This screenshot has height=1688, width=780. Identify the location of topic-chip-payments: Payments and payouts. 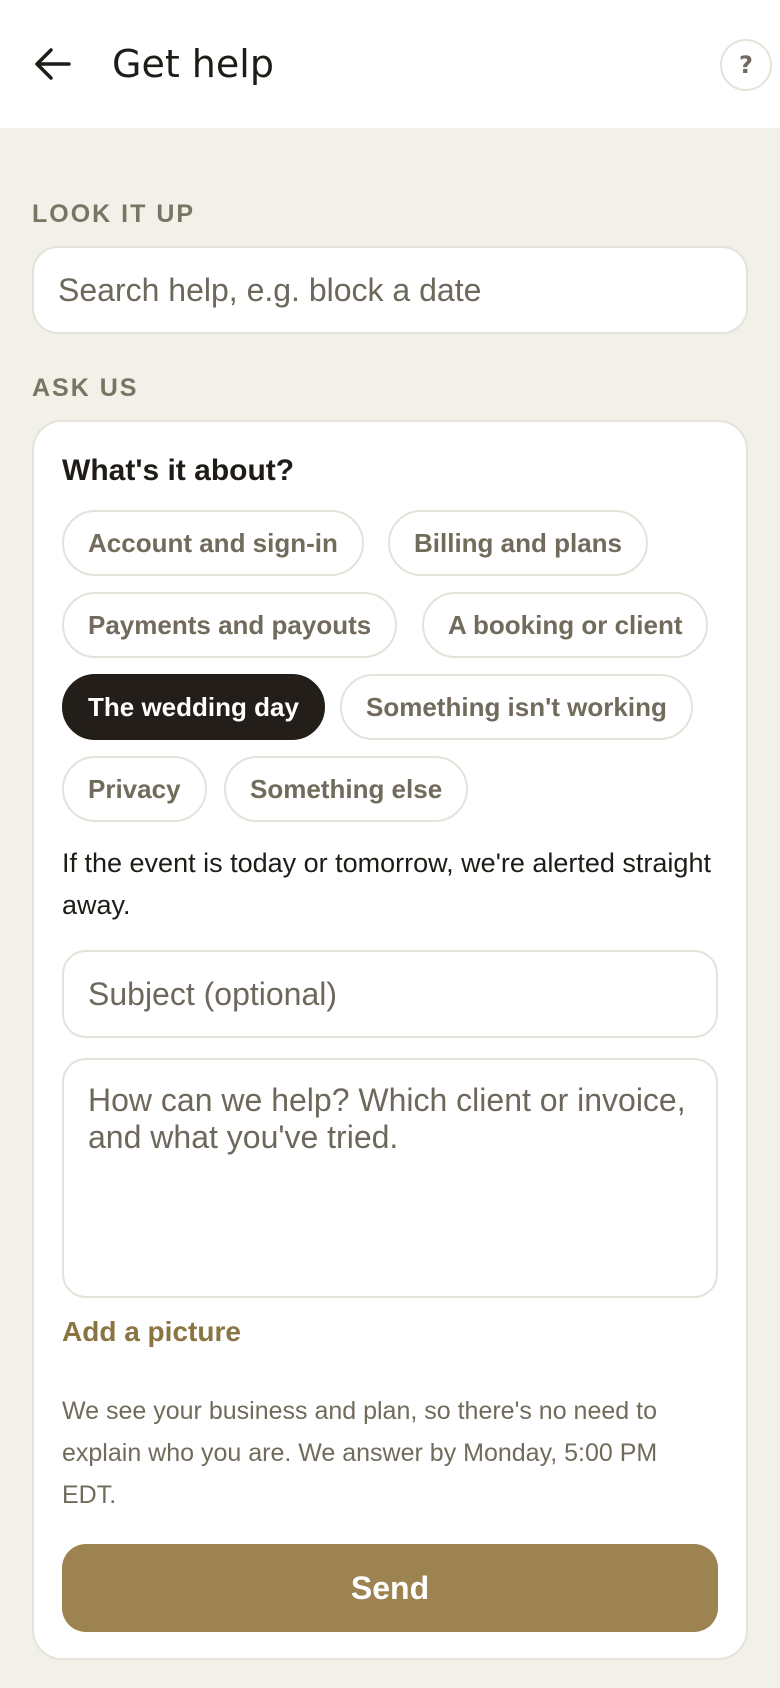
(230, 625).